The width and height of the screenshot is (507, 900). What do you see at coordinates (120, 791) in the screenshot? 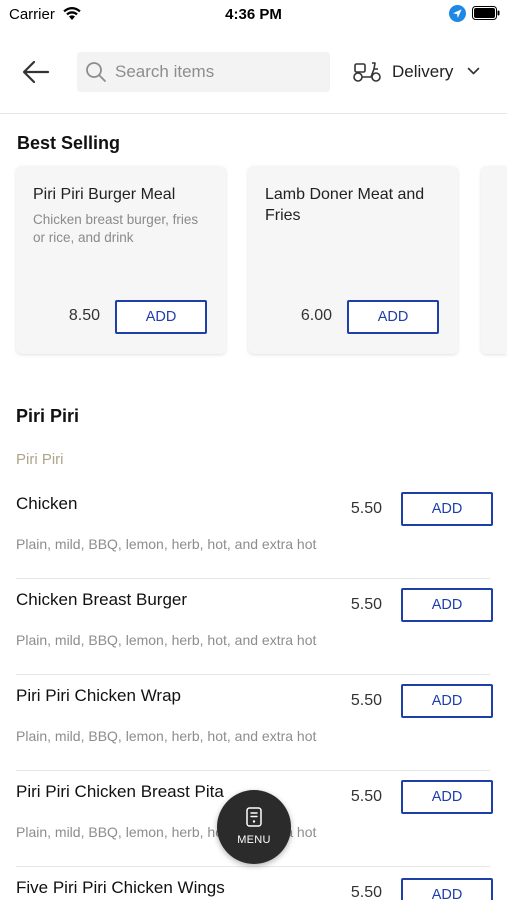
I see `item-name: Piri Piri Chicken Breast Pita` at bounding box center [120, 791].